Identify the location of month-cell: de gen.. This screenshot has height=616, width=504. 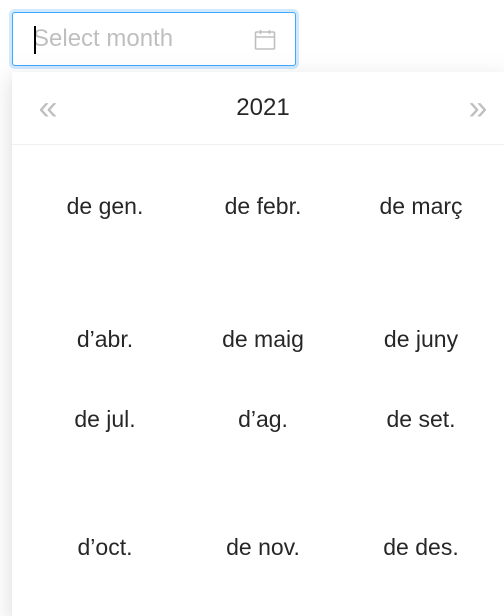
(105, 206).